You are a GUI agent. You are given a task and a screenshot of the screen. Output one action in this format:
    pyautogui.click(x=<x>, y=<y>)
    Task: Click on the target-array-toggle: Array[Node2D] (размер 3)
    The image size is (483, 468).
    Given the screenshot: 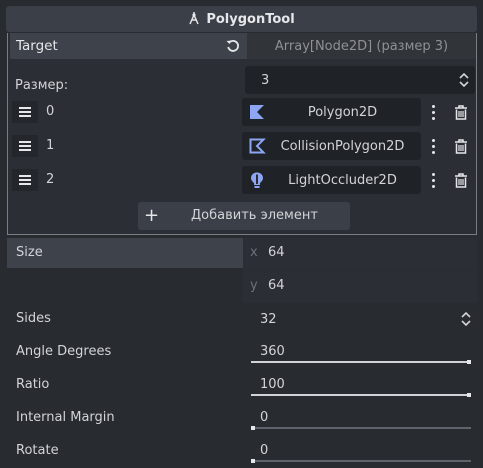 What is the action you would take?
    pyautogui.click(x=361, y=46)
    